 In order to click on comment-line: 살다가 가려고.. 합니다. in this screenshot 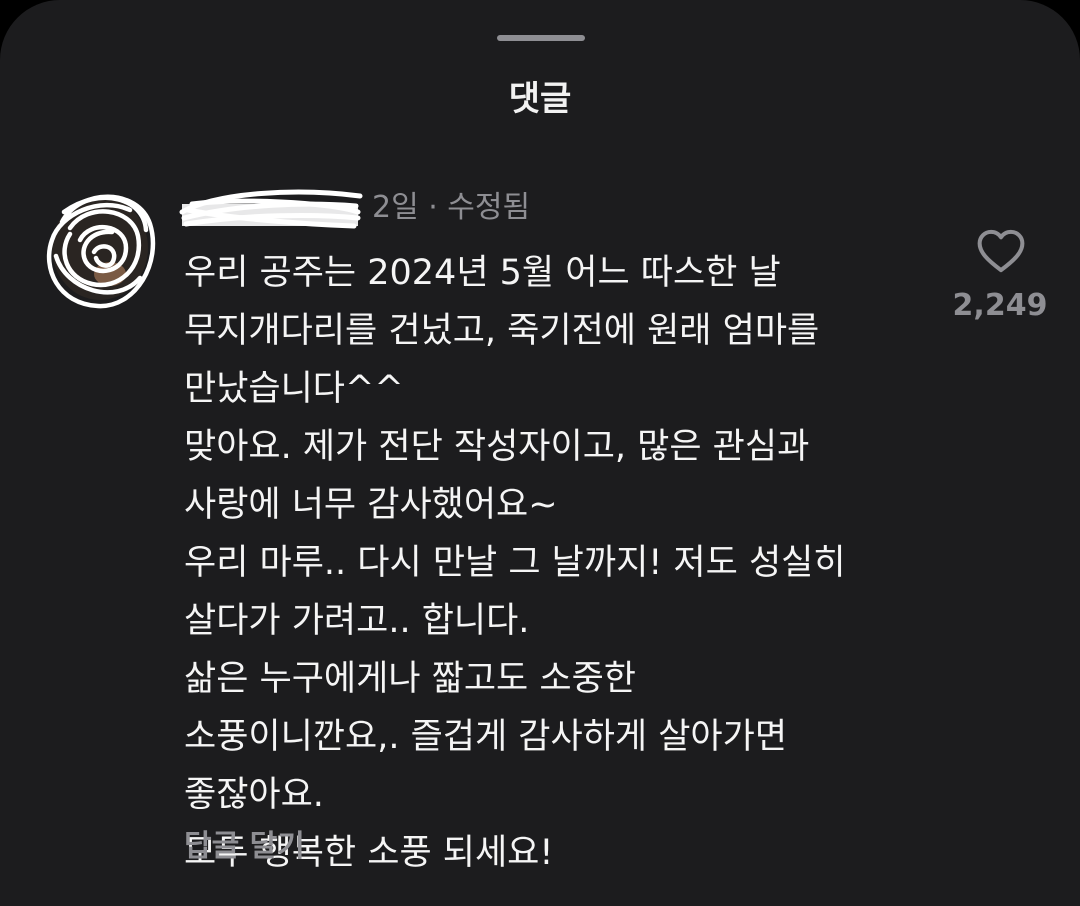, I will do `click(357, 621)`.